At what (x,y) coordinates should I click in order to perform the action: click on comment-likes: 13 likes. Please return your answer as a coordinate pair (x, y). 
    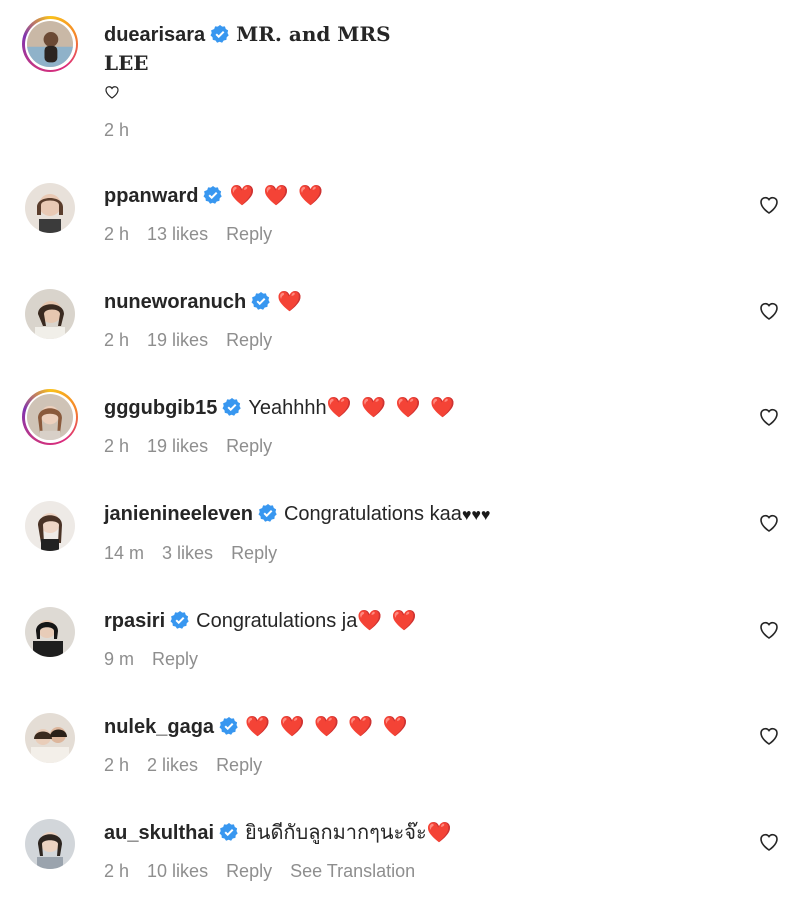
    Looking at the image, I should click on (177, 234).